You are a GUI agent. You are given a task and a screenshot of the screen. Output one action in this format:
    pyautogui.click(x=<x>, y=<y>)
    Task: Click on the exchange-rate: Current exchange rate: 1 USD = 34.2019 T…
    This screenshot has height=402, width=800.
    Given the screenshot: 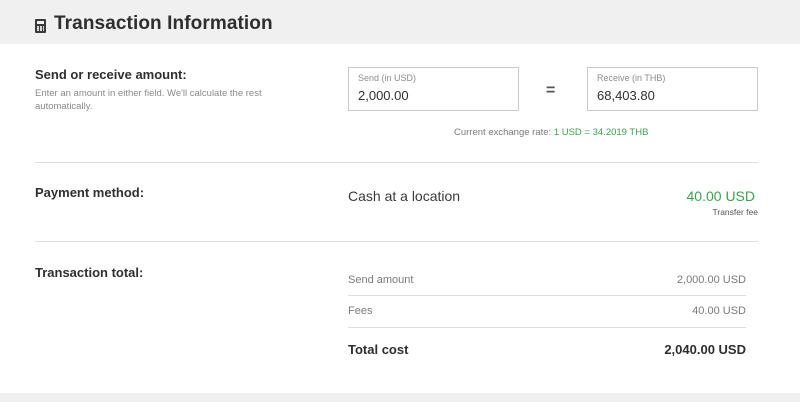 What is the action you would take?
    pyautogui.click(x=551, y=132)
    